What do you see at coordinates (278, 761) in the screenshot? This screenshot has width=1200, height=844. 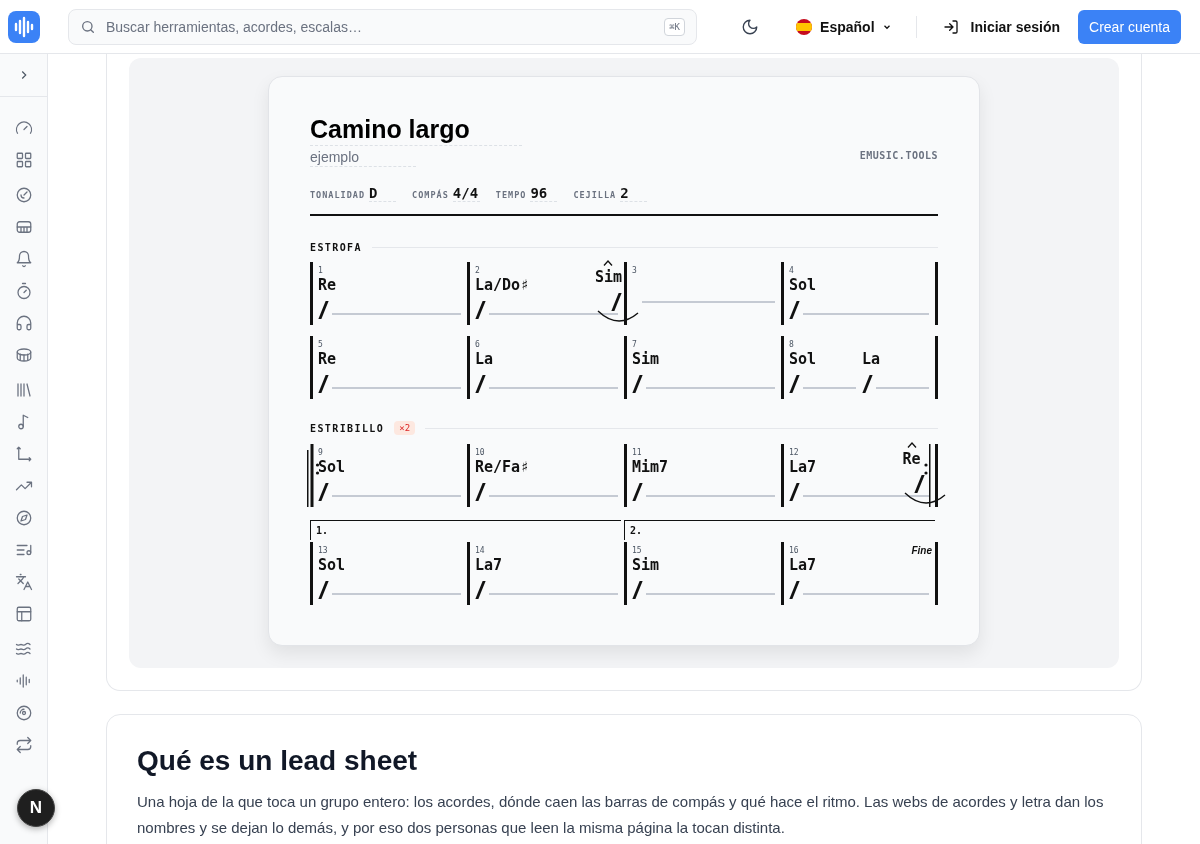 I see `section-heading: Qué es un lead sheet` at bounding box center [278, 761].